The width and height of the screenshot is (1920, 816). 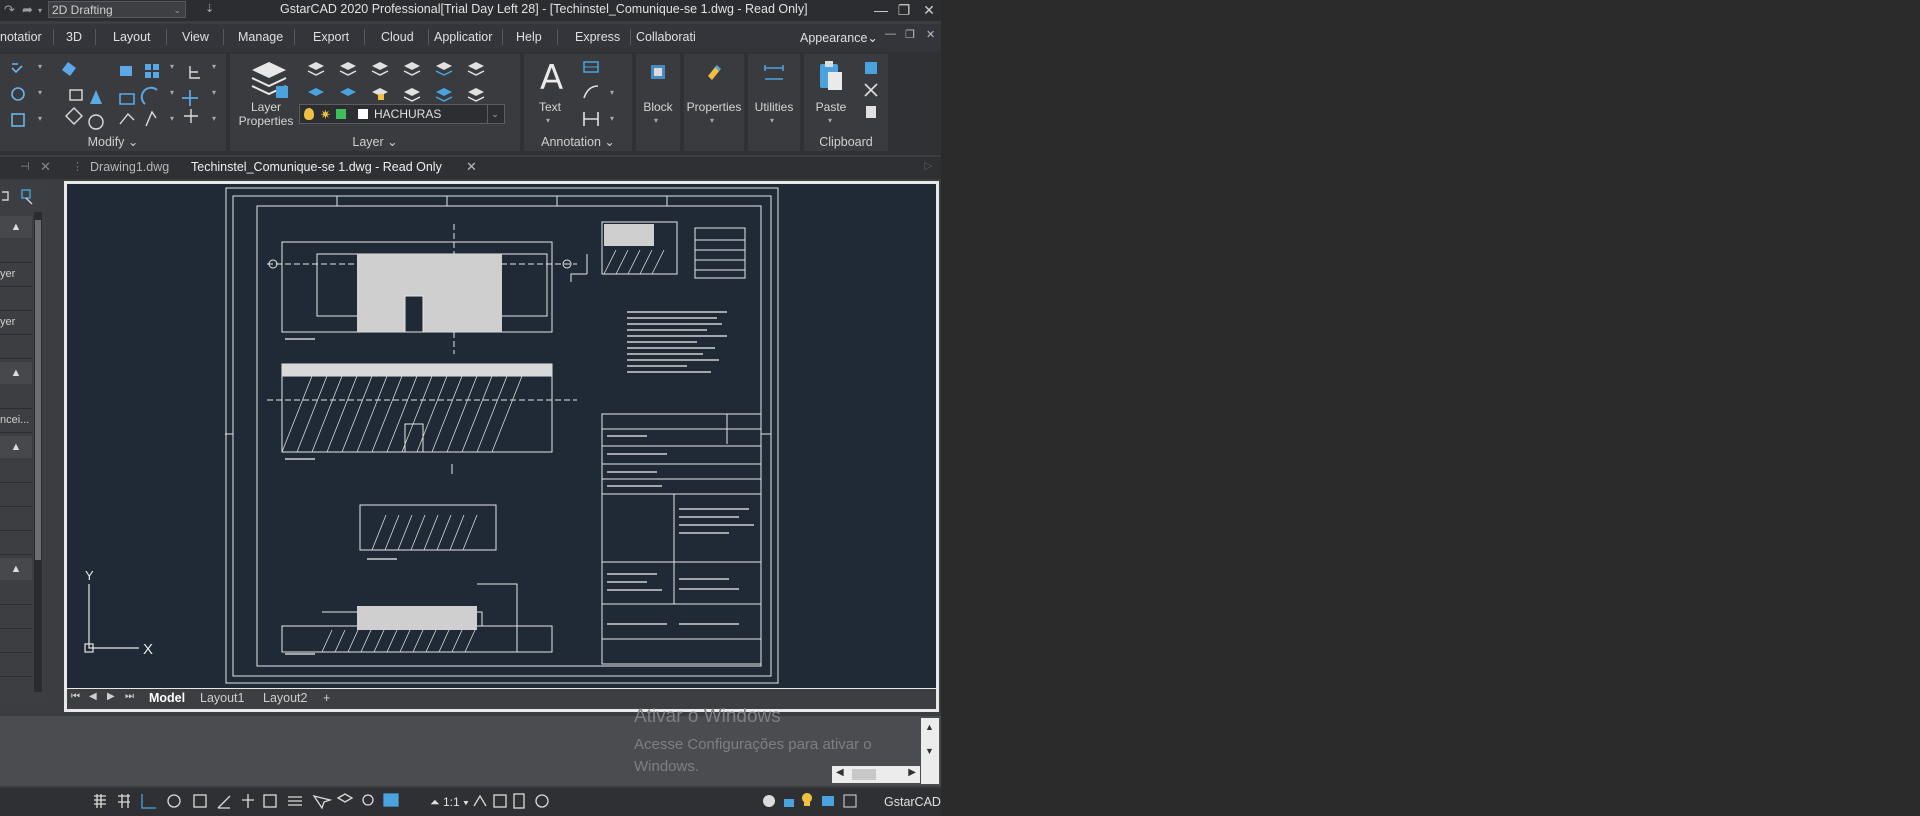 I want to click on tab-layout1: Layout1, so click(x=222, y=698).